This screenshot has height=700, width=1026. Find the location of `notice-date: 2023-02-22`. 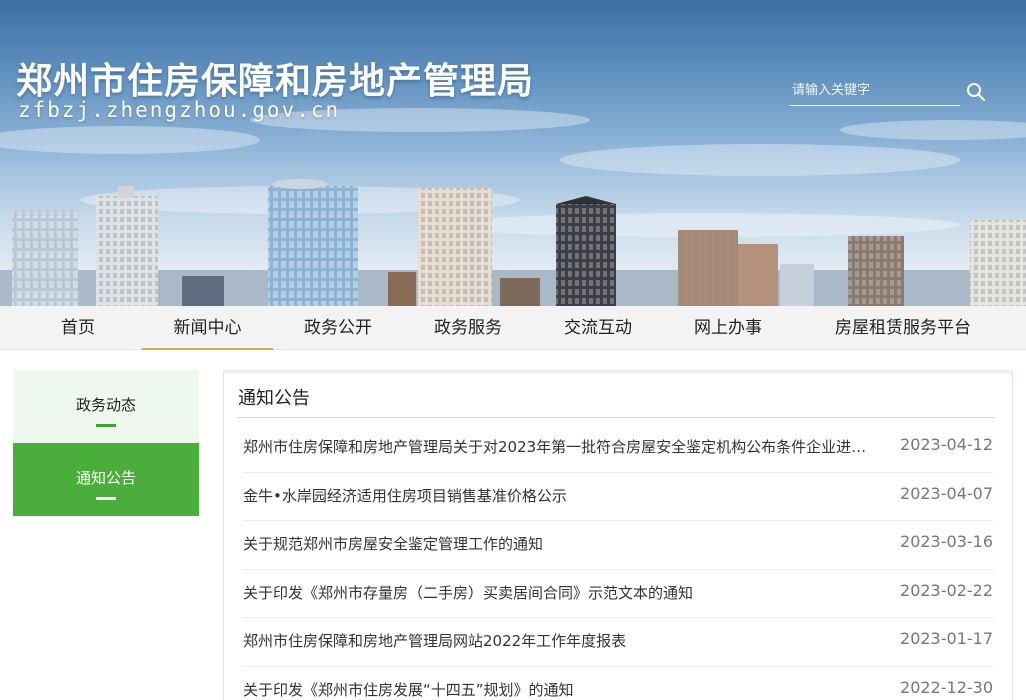

notice-date: 2023-02-22 is located at coordinates (946, 590).